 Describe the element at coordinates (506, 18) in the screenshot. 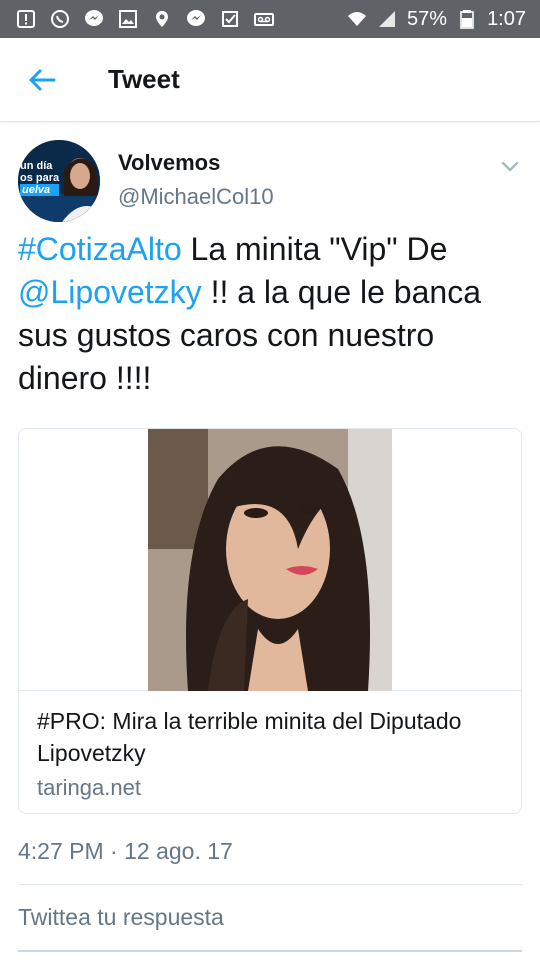

I see `clock: 1:07` at that location.